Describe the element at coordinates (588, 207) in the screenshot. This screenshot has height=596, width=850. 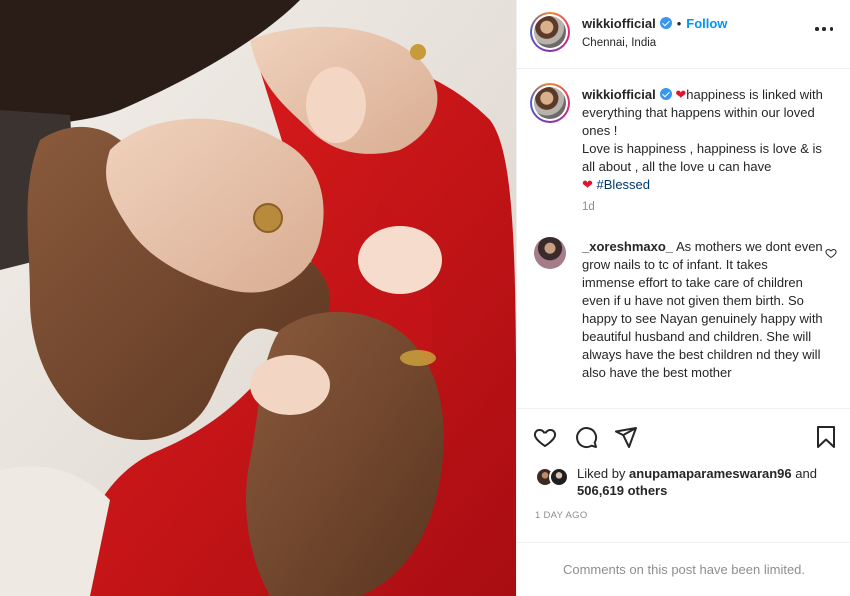
I see `caption-time: 1d` at that location.